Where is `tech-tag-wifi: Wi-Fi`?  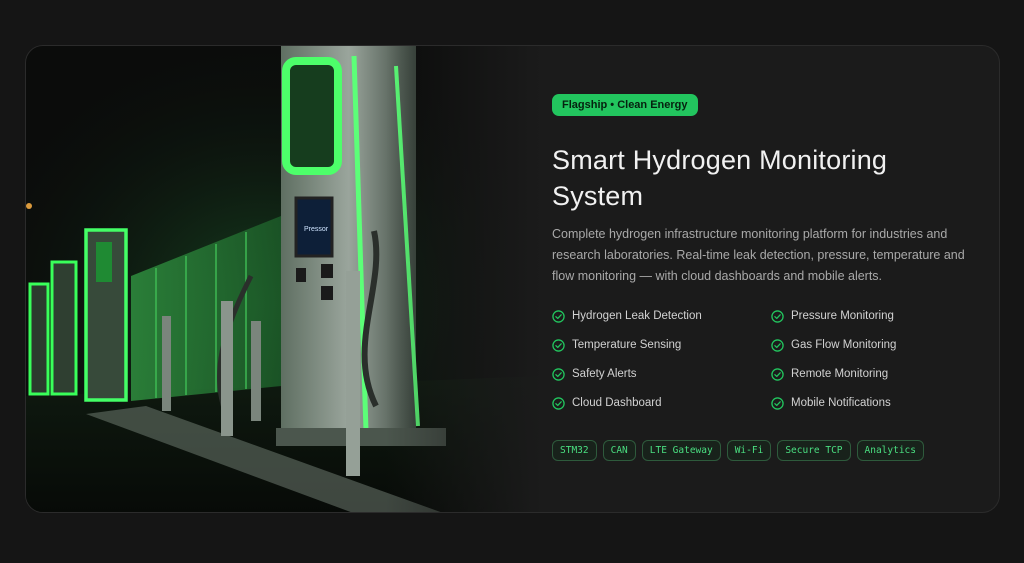 tech-tag-wifi: Wi-Fi is located at coordinates (749, 450).